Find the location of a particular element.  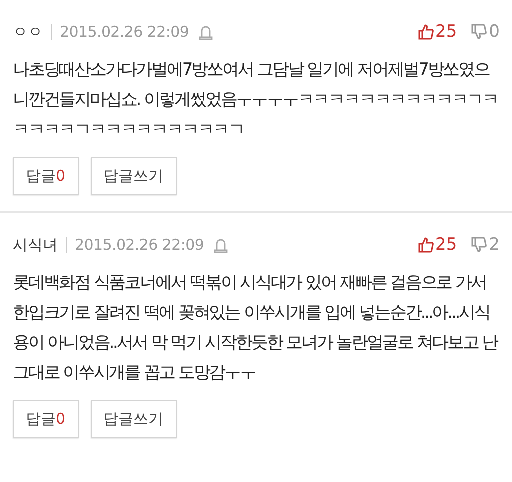

comment-author: ㅇㅇ is located at coordinates (28, 32).